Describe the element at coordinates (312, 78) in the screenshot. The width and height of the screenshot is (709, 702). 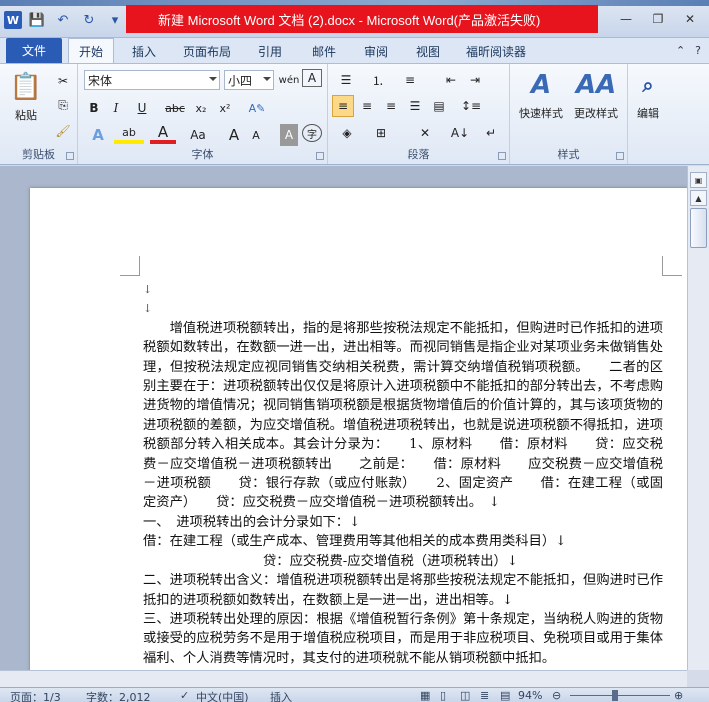
I see `char-border-icon: A` at that location.